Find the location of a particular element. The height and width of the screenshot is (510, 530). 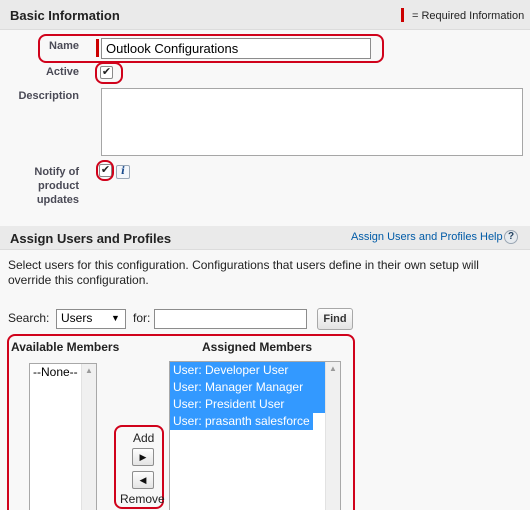

remove-label: Remove is located at coordinates (142, 499).